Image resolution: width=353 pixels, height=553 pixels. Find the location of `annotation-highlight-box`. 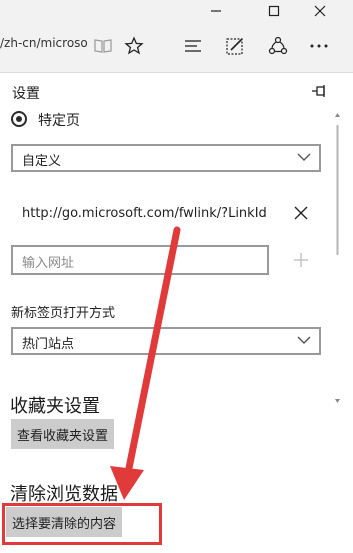

annotation-highlight-box is located at coordinates (82, 524).